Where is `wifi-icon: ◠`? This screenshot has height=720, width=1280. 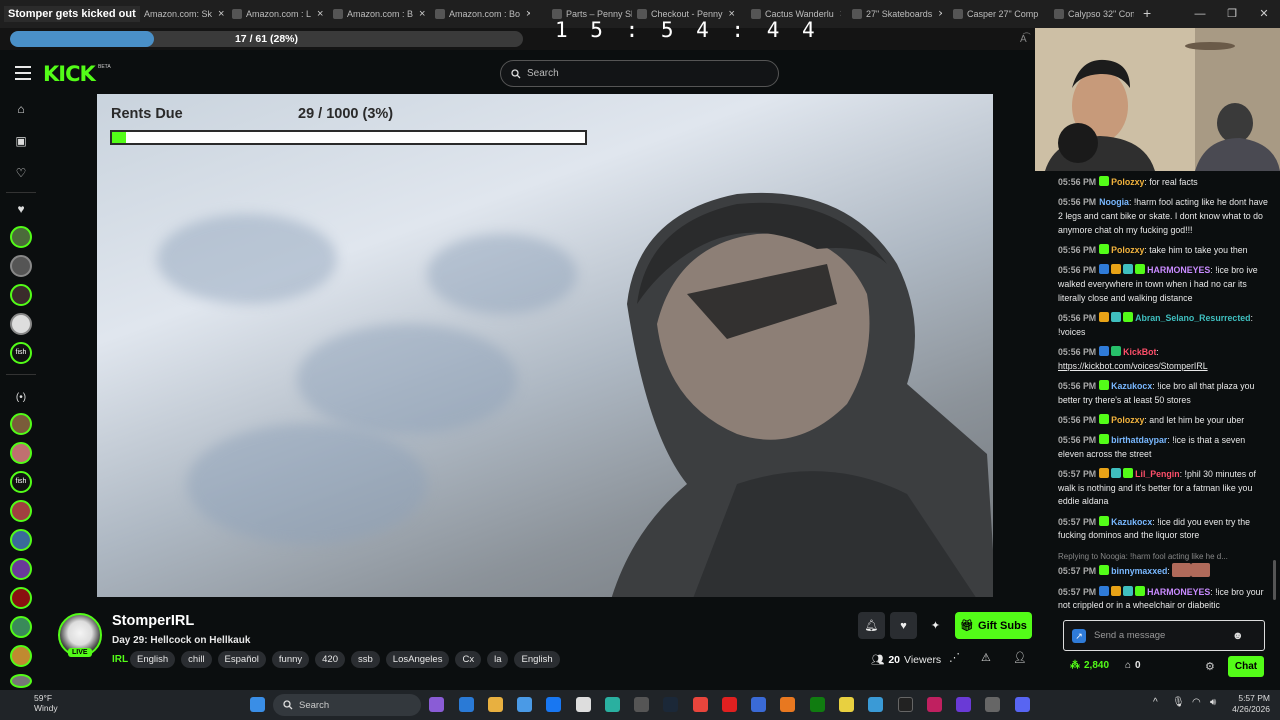
wifi-icon: ◠ is located at coordinates (1196, 702).